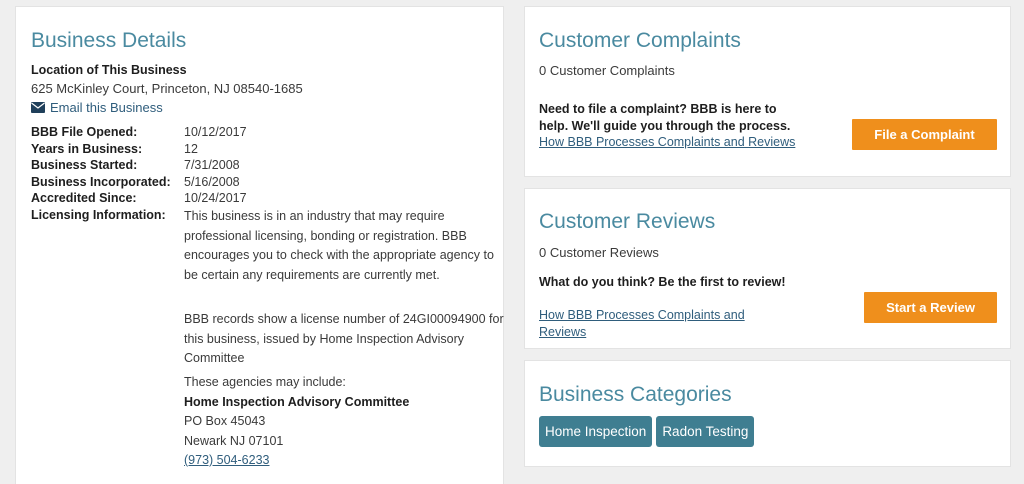  Describe the element at coordinates (225, 421) in the screenshot. I see `agency-po-box: PO Box 45043` at that location.